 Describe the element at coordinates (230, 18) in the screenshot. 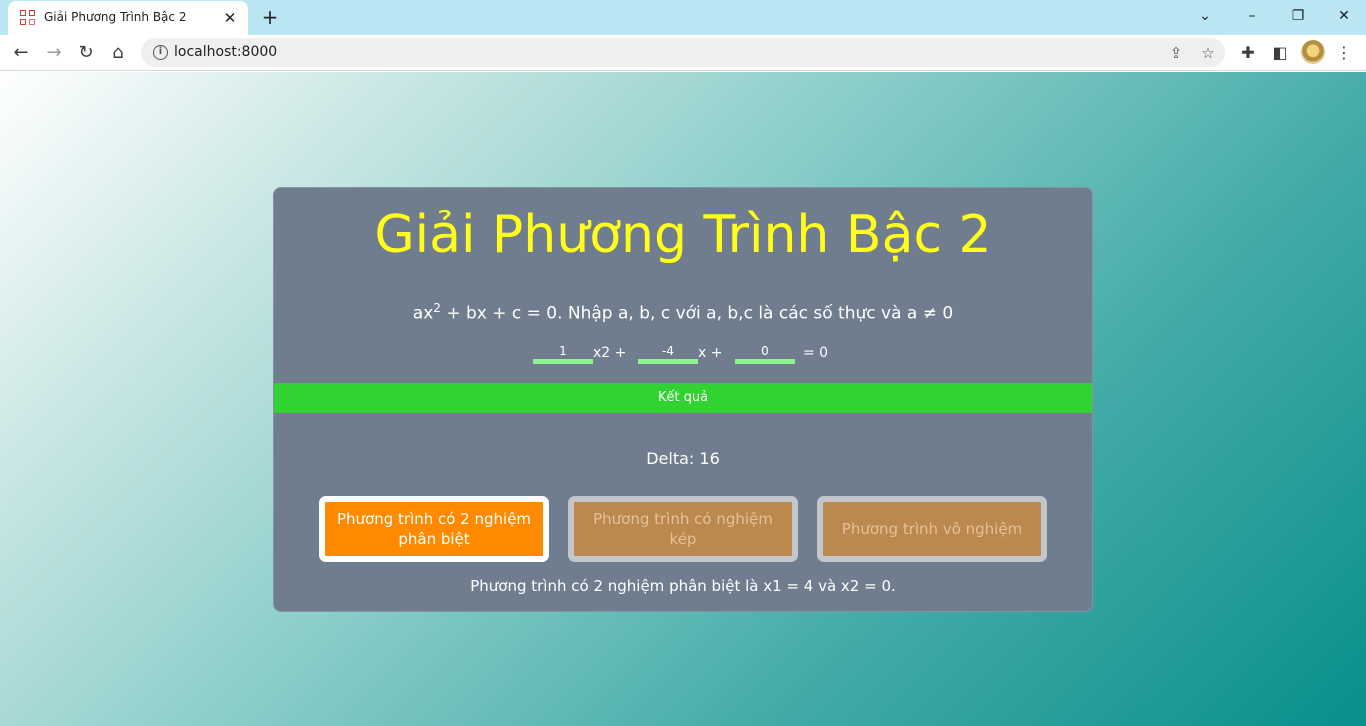

I see `close-icon: ✕` at that location.